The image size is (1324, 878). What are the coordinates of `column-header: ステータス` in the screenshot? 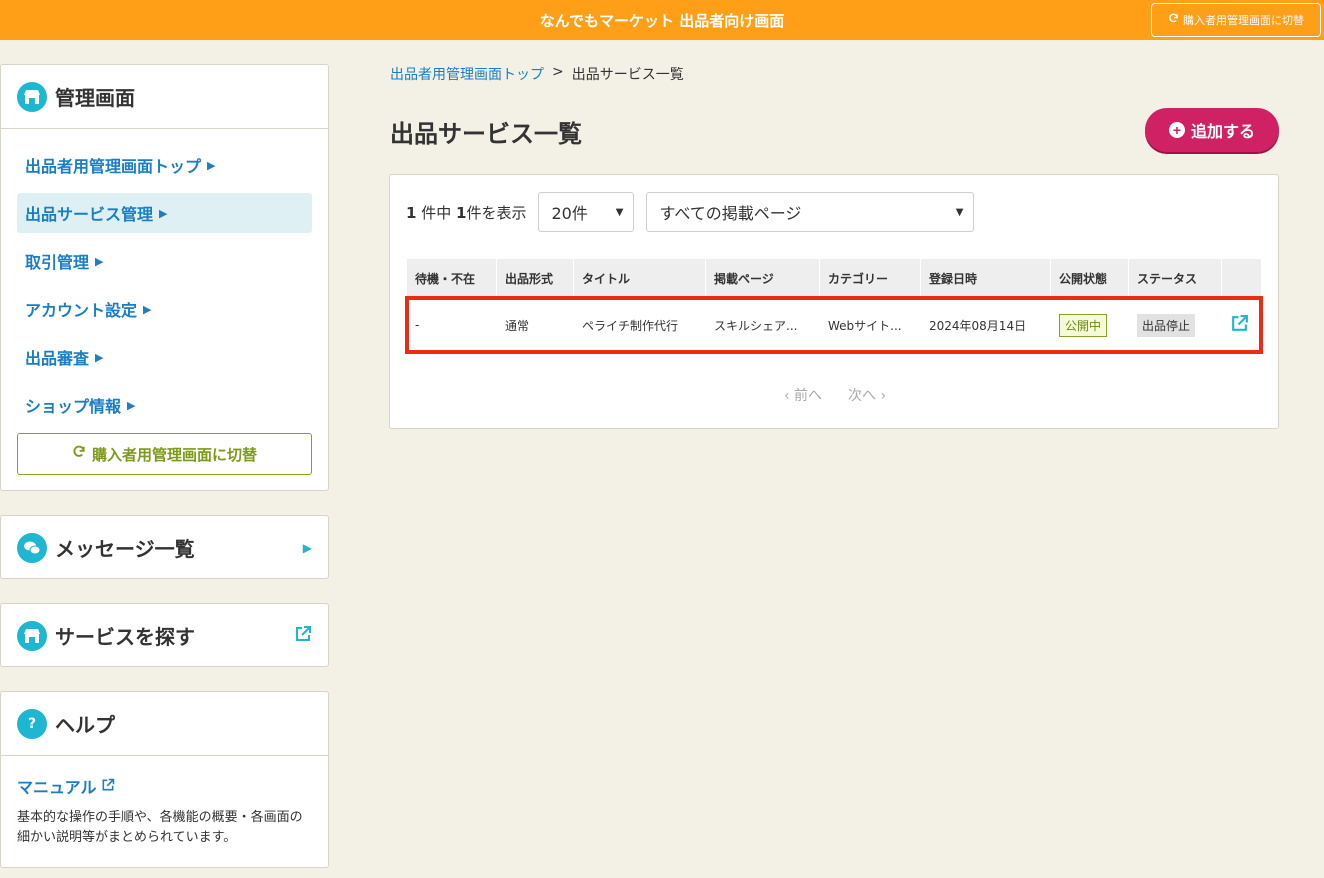 It's located at (1175, 278).